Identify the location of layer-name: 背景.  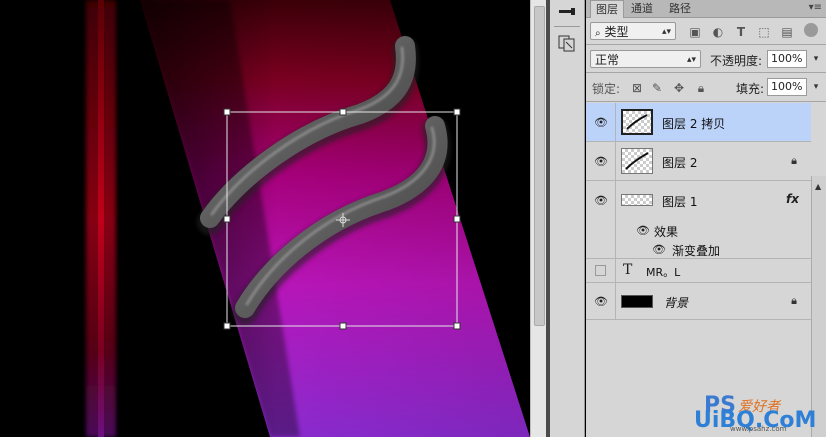
(676, 302).